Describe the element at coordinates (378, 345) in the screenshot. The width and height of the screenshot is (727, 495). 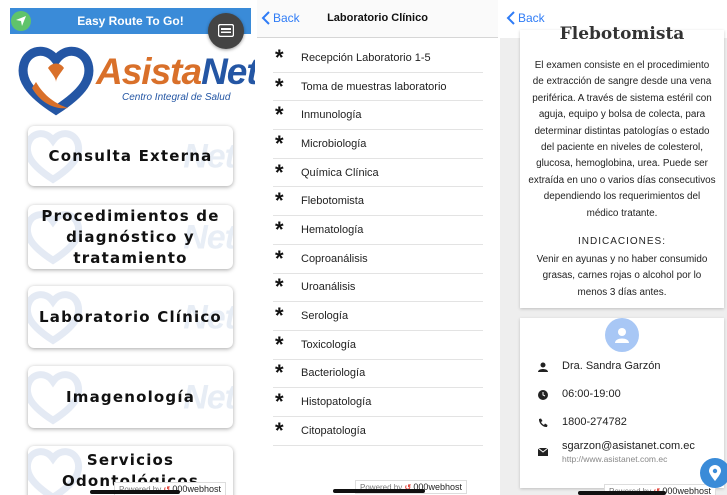
I see `list-item: * Toxicología` at that location.